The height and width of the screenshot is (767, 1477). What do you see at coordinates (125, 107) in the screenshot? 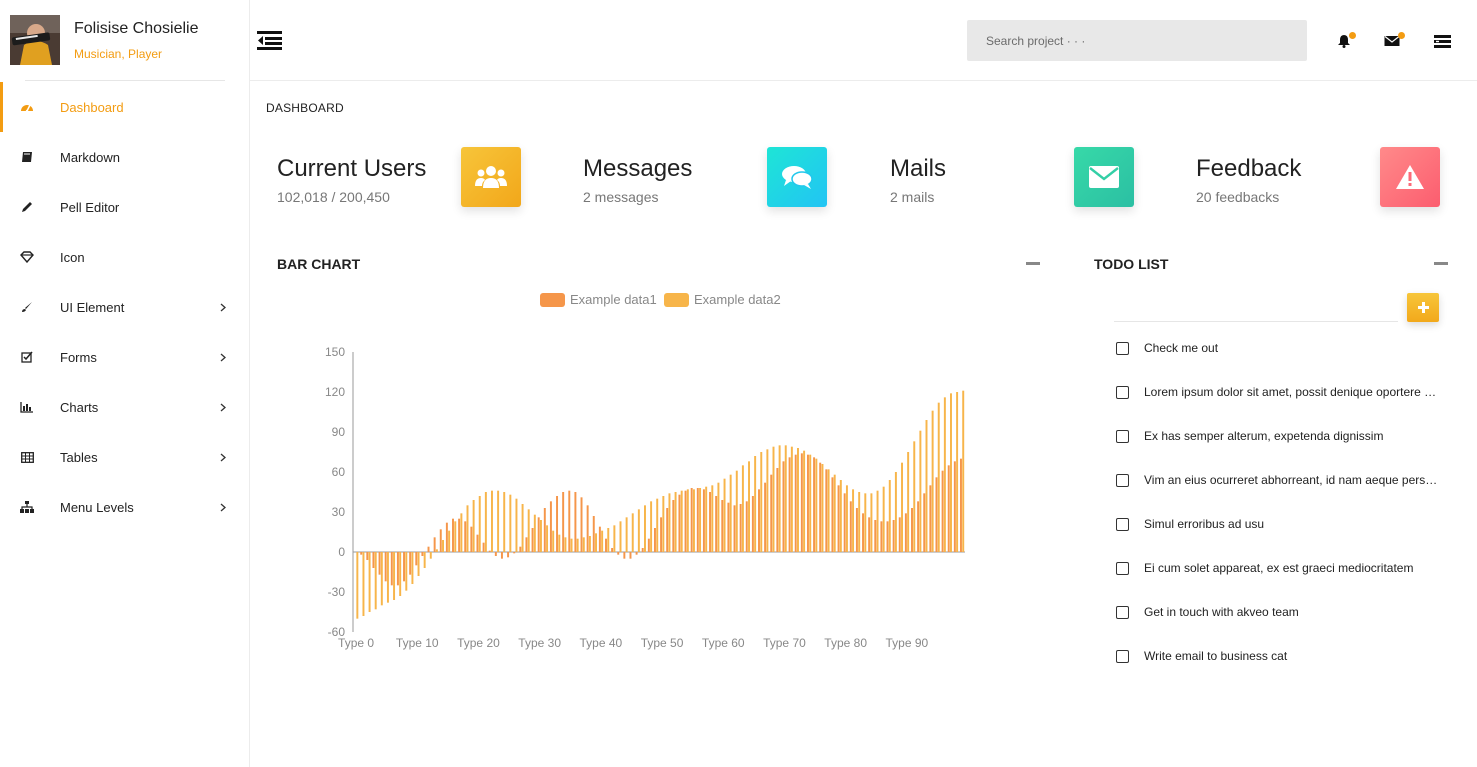
I see `sidebar-item-dashboard: Dashboard` at bounding box center [125, 107].